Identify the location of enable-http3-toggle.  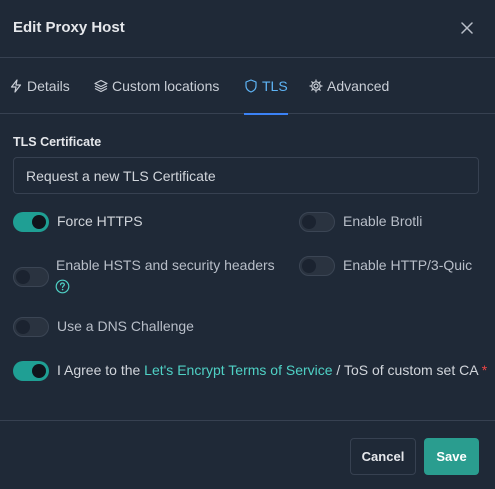
(317, 266).